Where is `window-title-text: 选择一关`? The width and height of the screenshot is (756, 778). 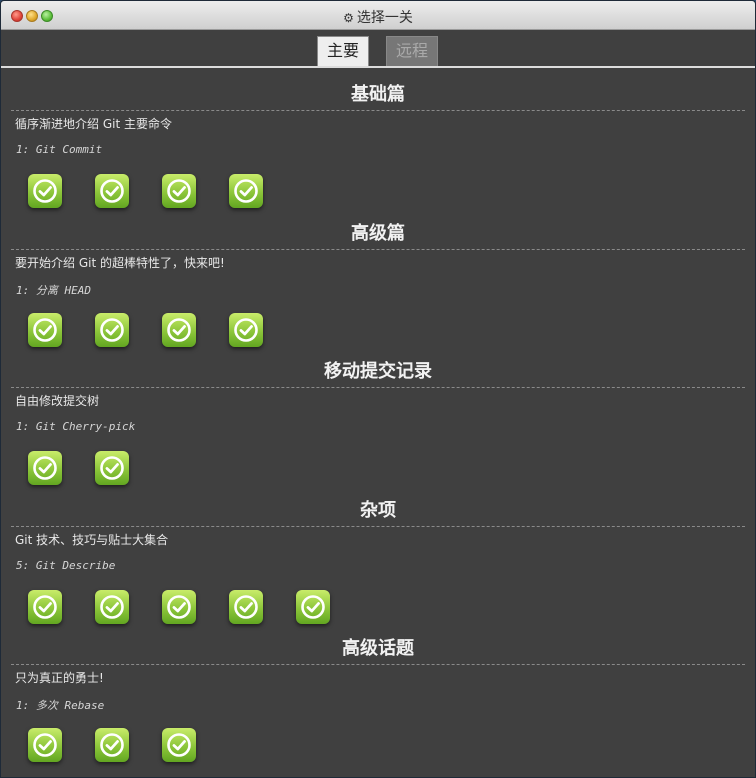 window-title-text: 选择一关 is located at coordinates (384, 18).